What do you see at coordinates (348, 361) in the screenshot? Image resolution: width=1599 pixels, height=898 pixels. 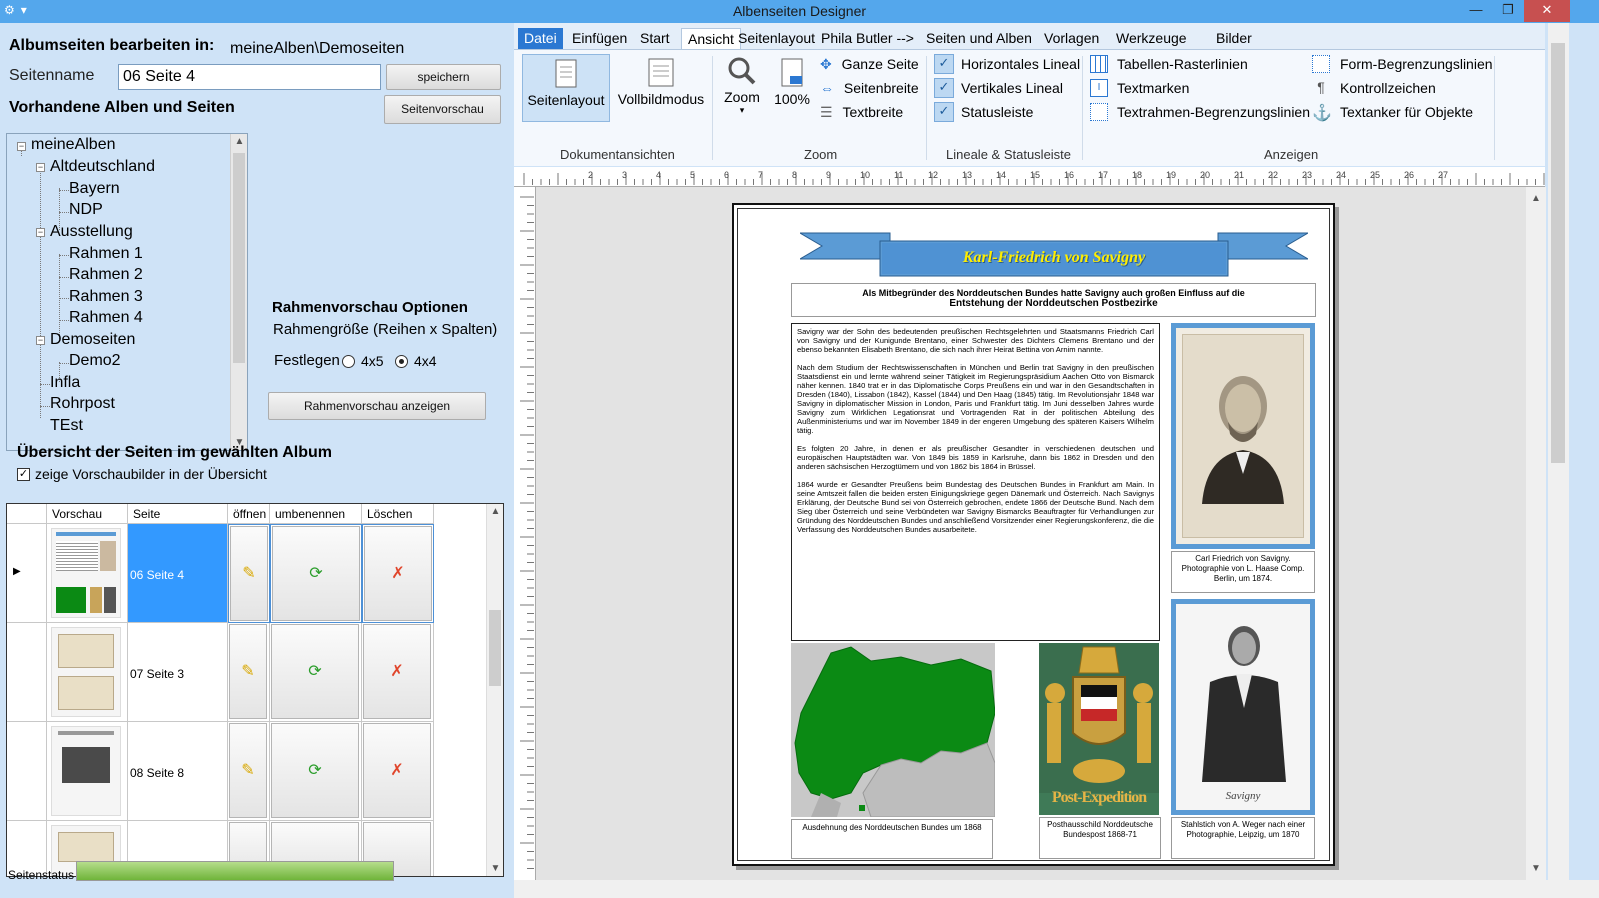 I see `radio-4x5` at bounding box center [348, 361].